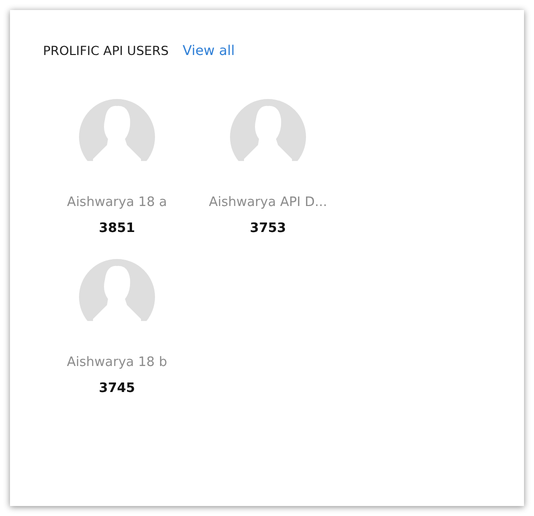 This screenshot has height=516, width=534. I want to click on user-name: Aishwarya 18 b, so click(117, 362).